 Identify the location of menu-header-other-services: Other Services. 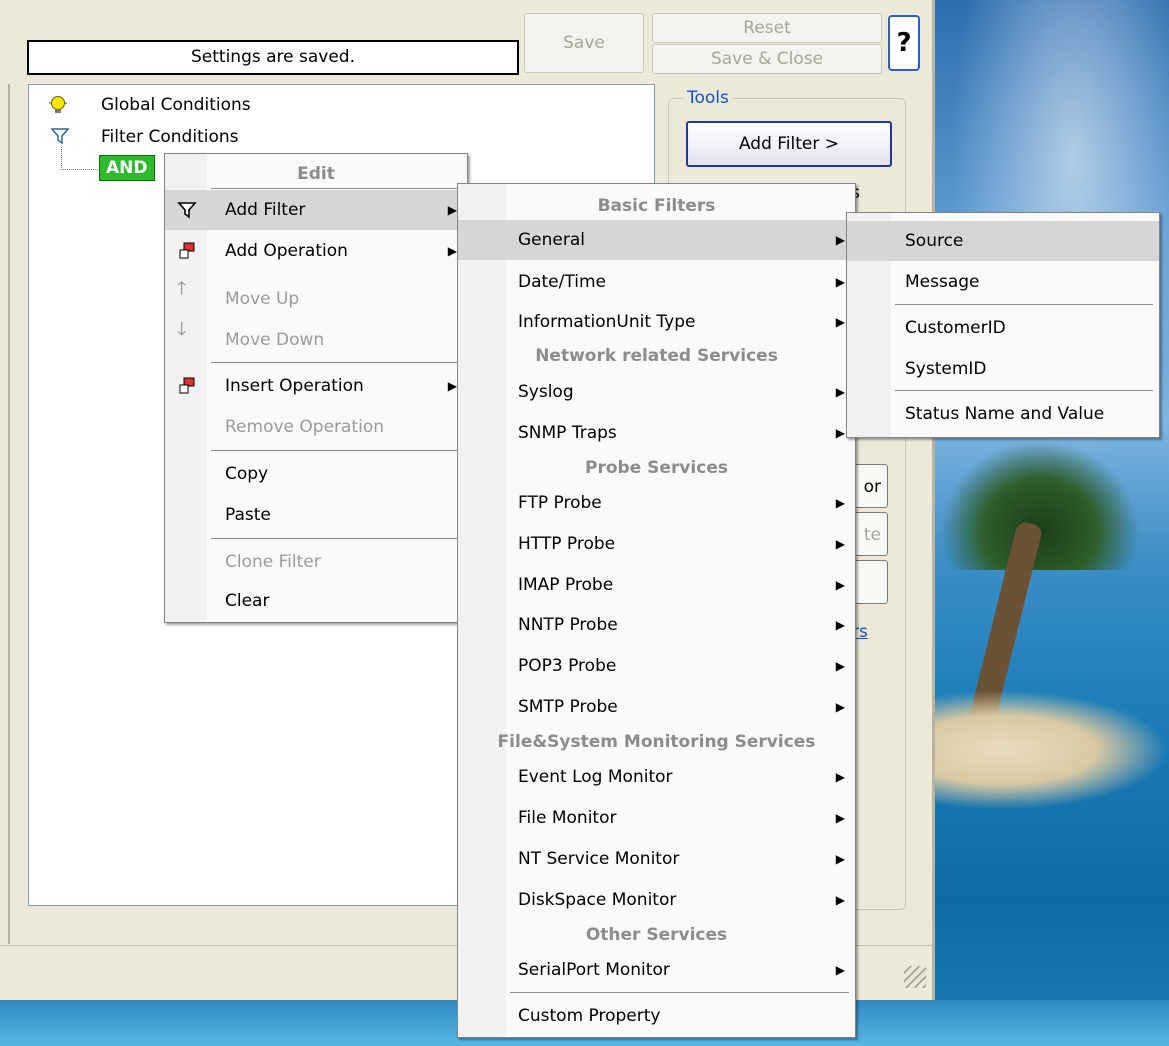
(656, 935).